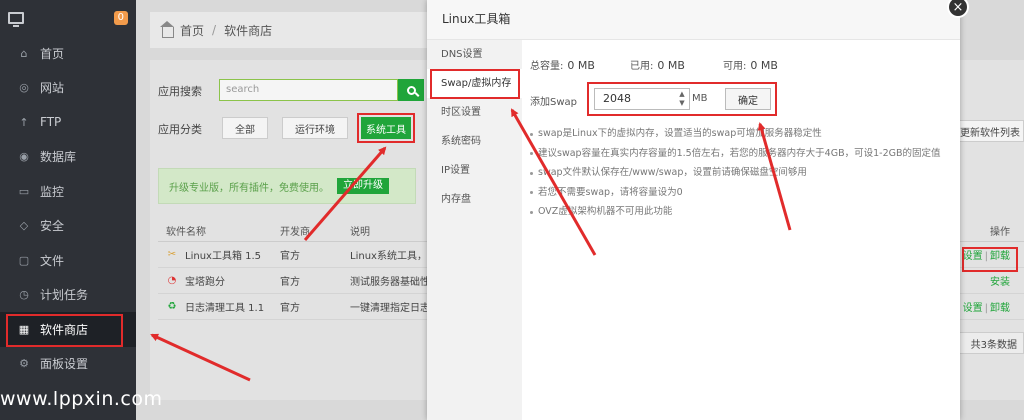 Image resolution: width=1024 pixels, height=420 pixels. I want to click on category-runtime: 运行环境, so click(315, 128).